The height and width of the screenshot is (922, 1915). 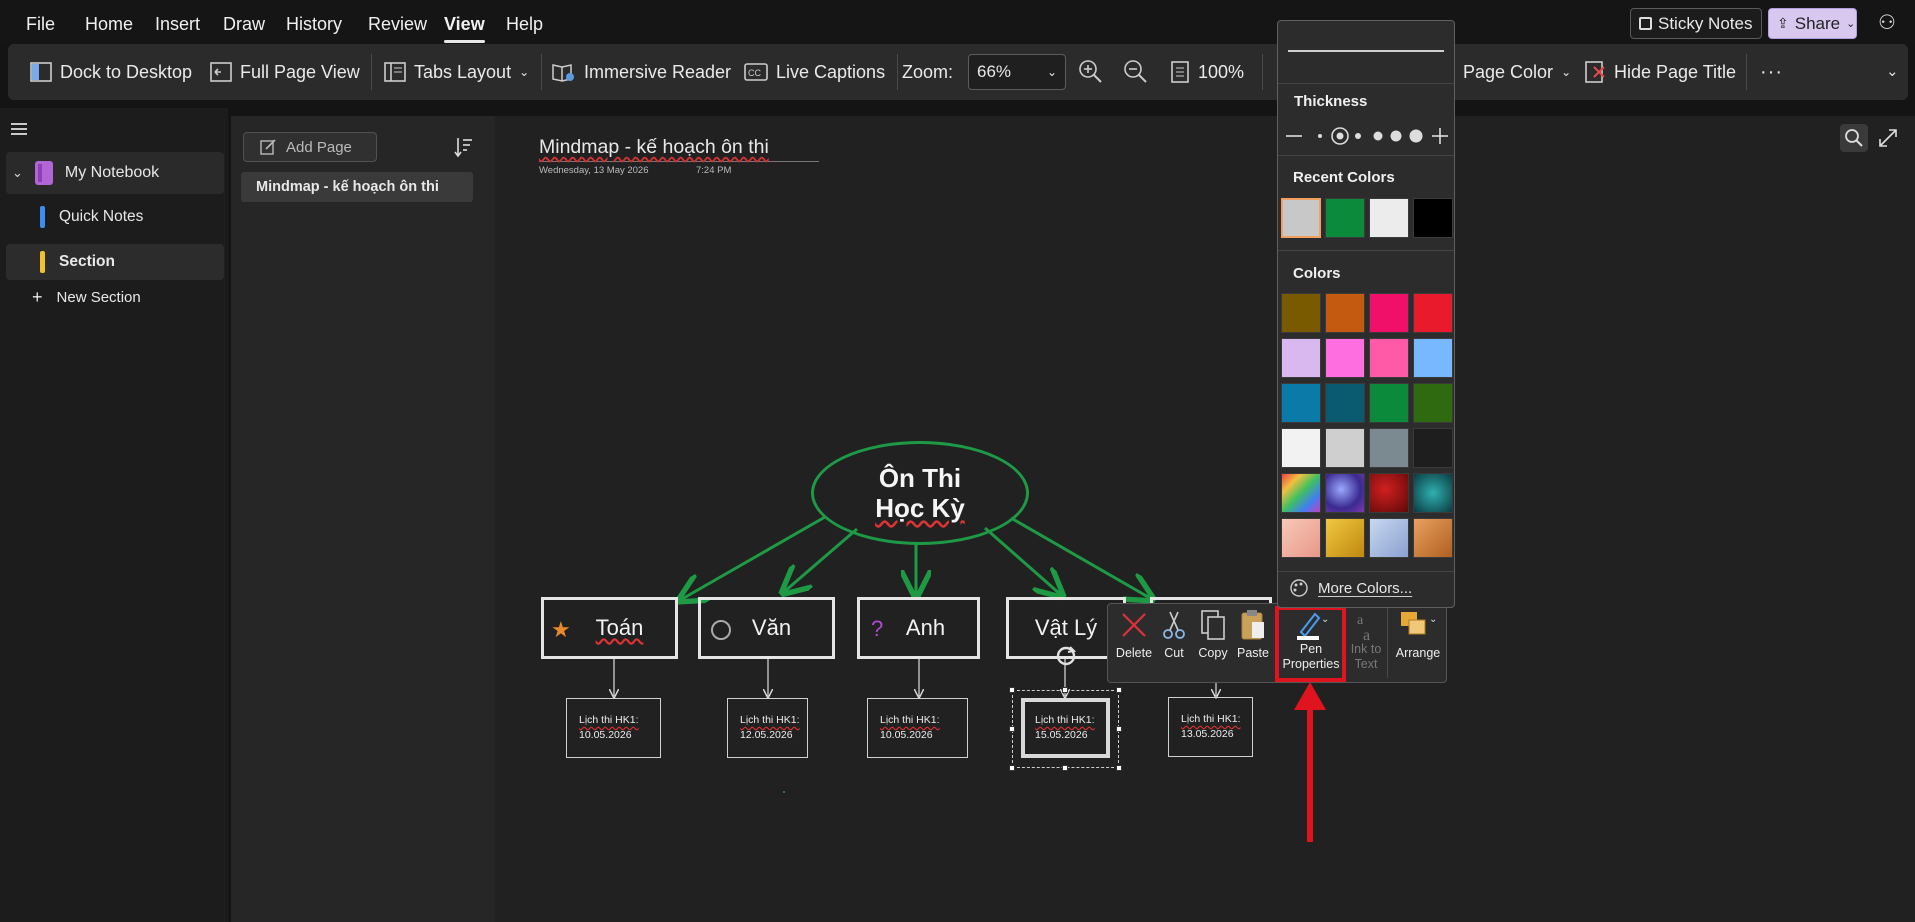 I want to click on zoom-select: 66% ⌄, so click(x=1017, y=72).